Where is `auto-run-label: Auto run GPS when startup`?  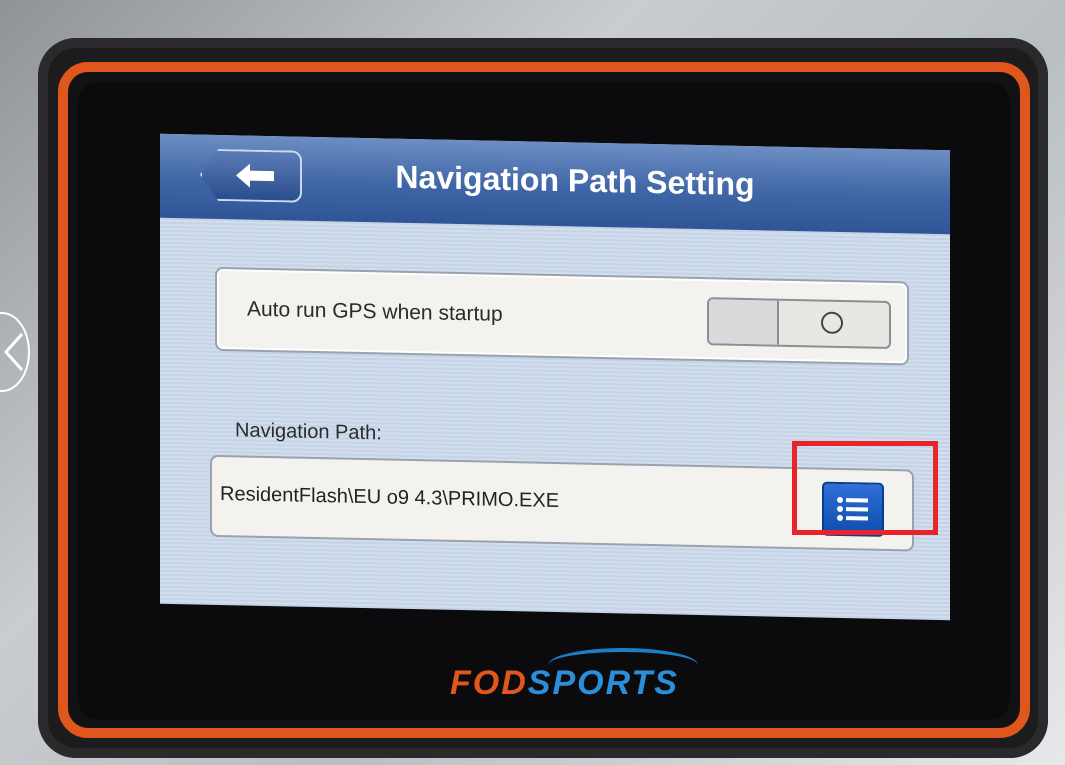 auto-run-label: Auto run GPS when startup is located at coordinates (375, 311).